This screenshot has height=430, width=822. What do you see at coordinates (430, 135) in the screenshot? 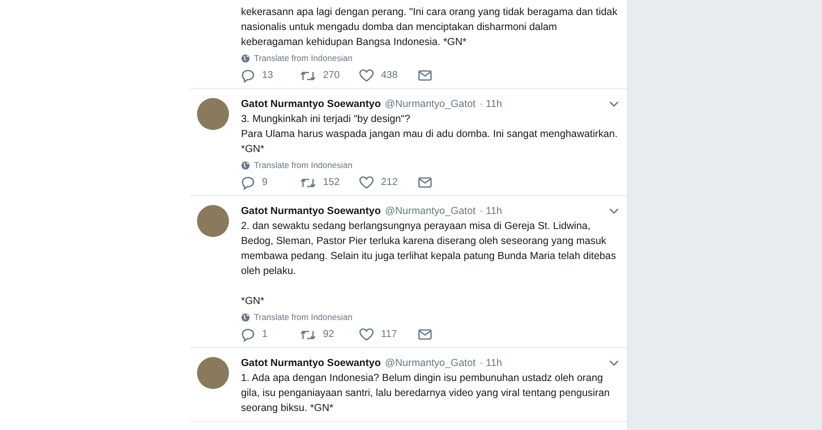
I see `tweet-text: 3. Mungkinkah ini terjadi "by design"? Para Ulama harus waspada jangan mau di adu domba. Ini sangat menghawatirkan. *GN*` at bounding box center [430, 135].